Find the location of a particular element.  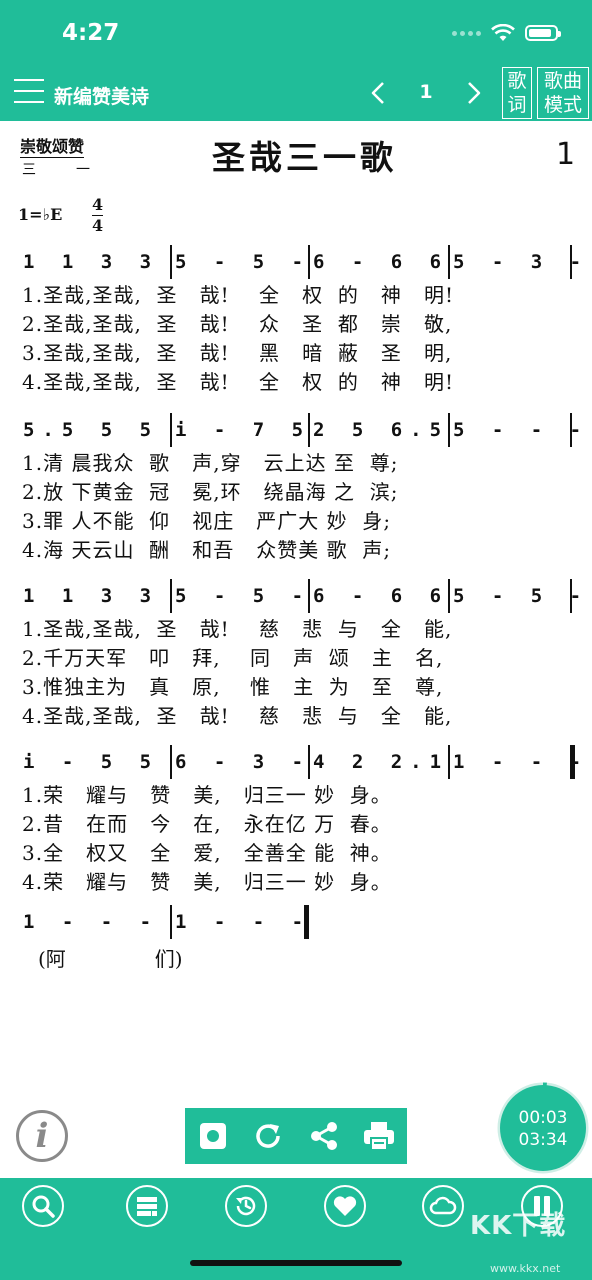

song-number: 1 is located at coordinates (566, 154).